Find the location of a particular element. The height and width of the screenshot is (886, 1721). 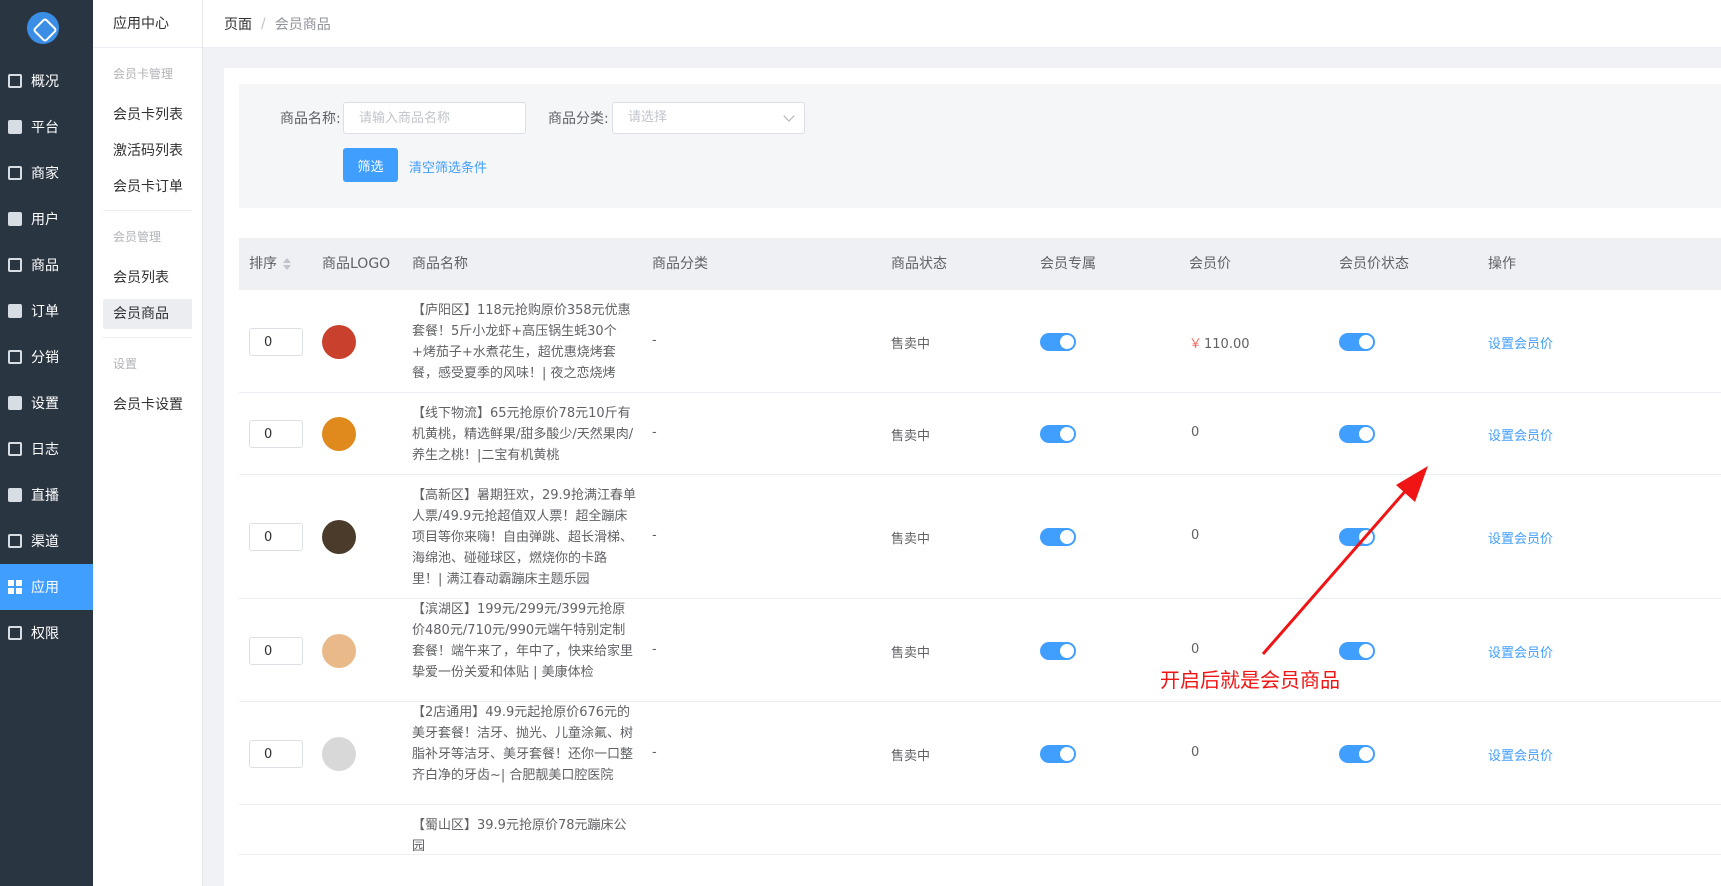

sub-nav-item-member-goods: 会员商品 is located at coordinates (147, 314).